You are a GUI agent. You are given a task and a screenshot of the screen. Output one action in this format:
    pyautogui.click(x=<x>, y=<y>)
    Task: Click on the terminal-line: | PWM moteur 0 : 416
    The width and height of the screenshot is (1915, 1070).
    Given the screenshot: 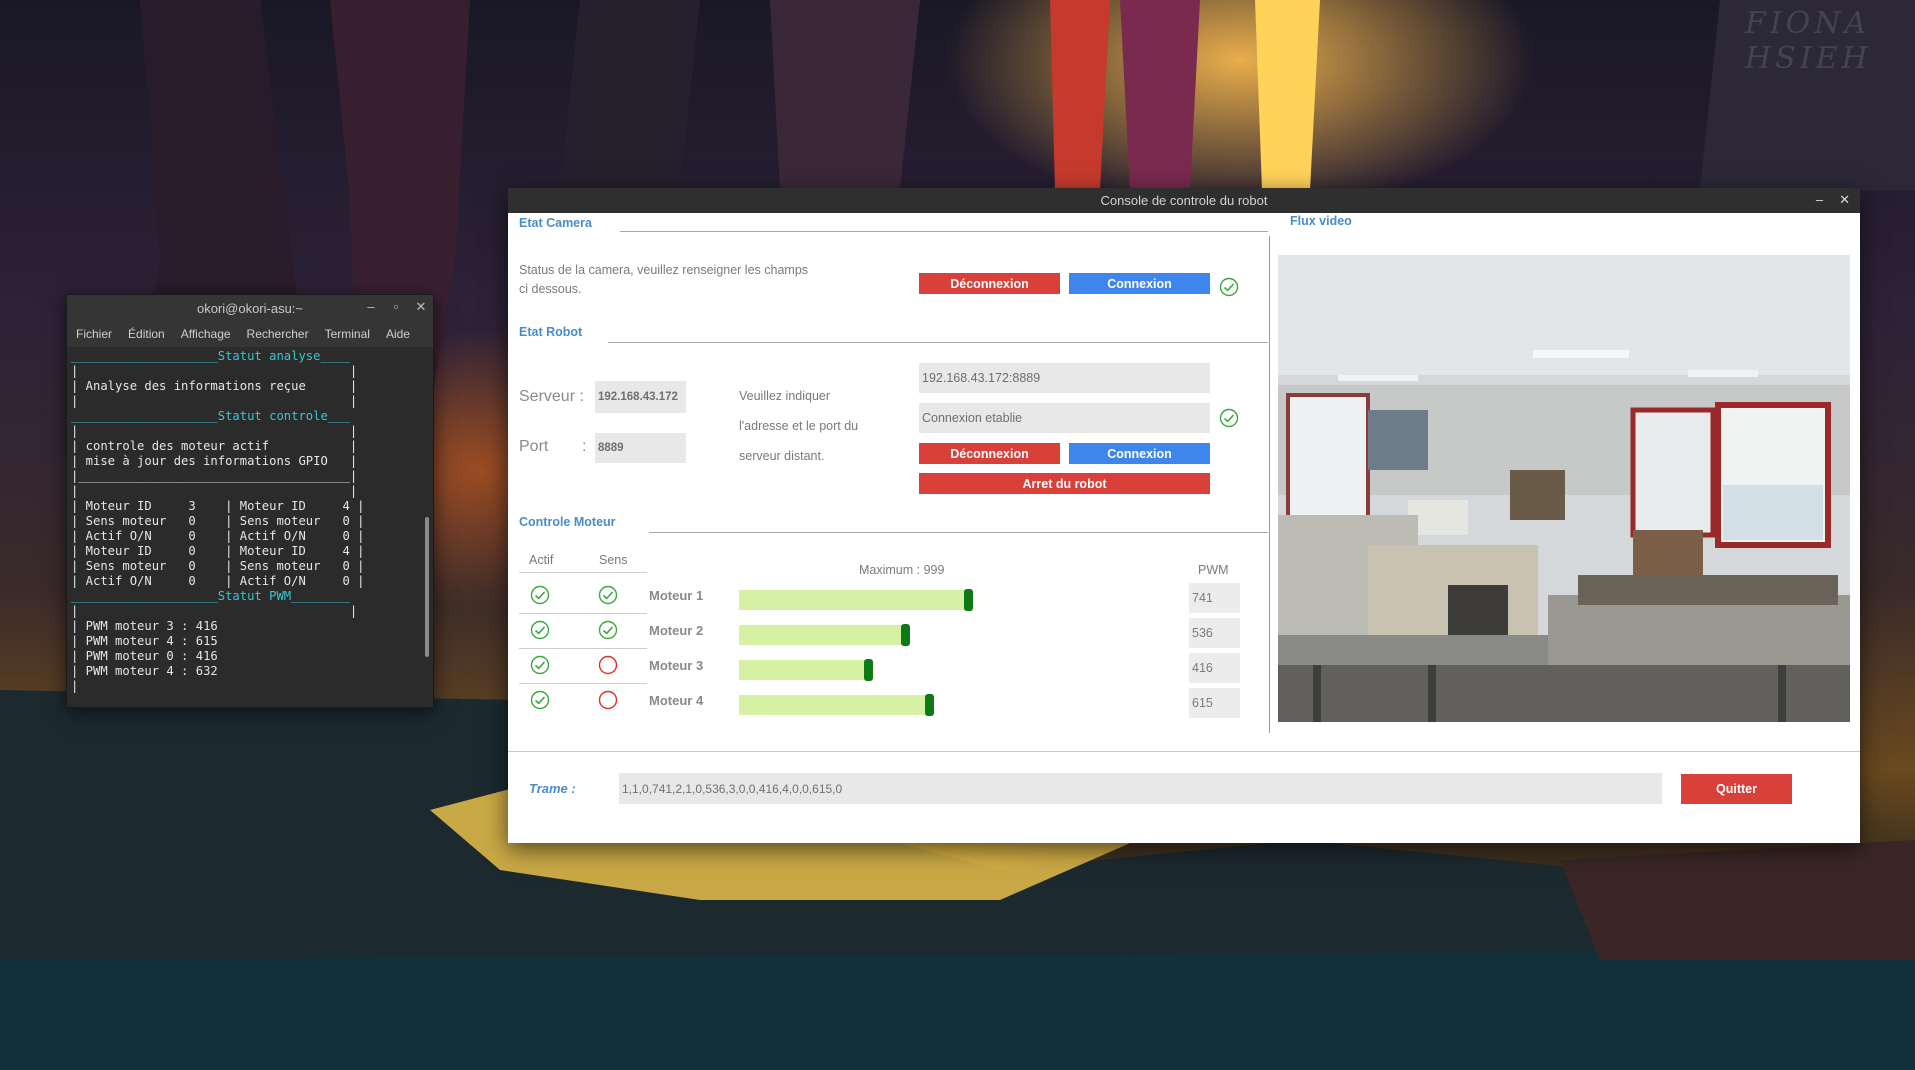 What is the action you would take?
    pyautogui.click(x=144, y=656)
    